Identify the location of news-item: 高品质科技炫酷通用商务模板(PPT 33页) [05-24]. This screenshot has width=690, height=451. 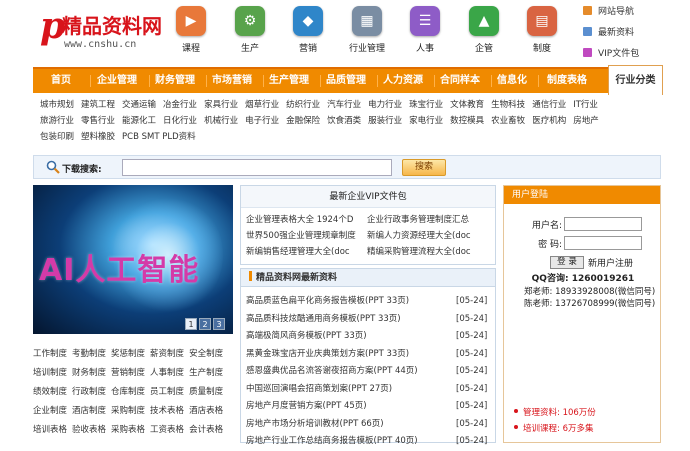
(370, 320).